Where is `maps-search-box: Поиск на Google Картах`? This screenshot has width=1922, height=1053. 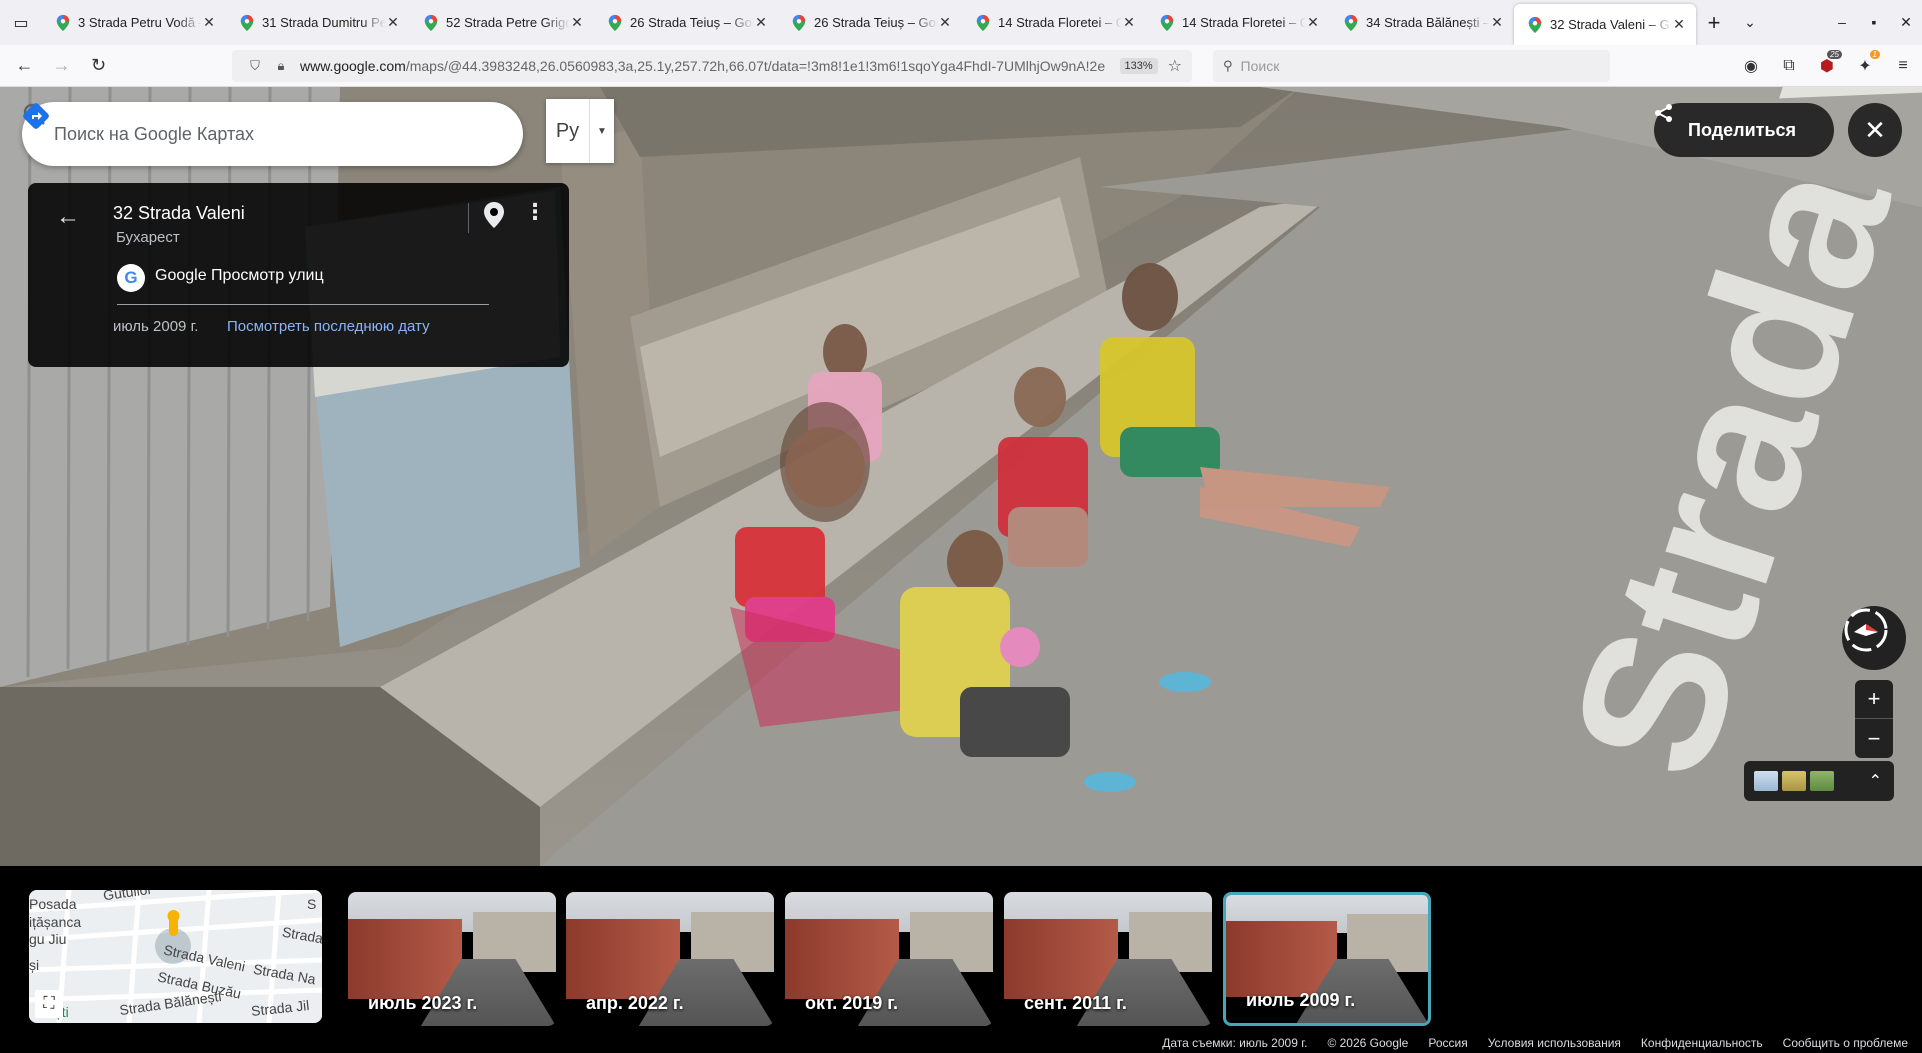
maps-search-box: Поиск на Google Картах is located at coordinates (272, 134).